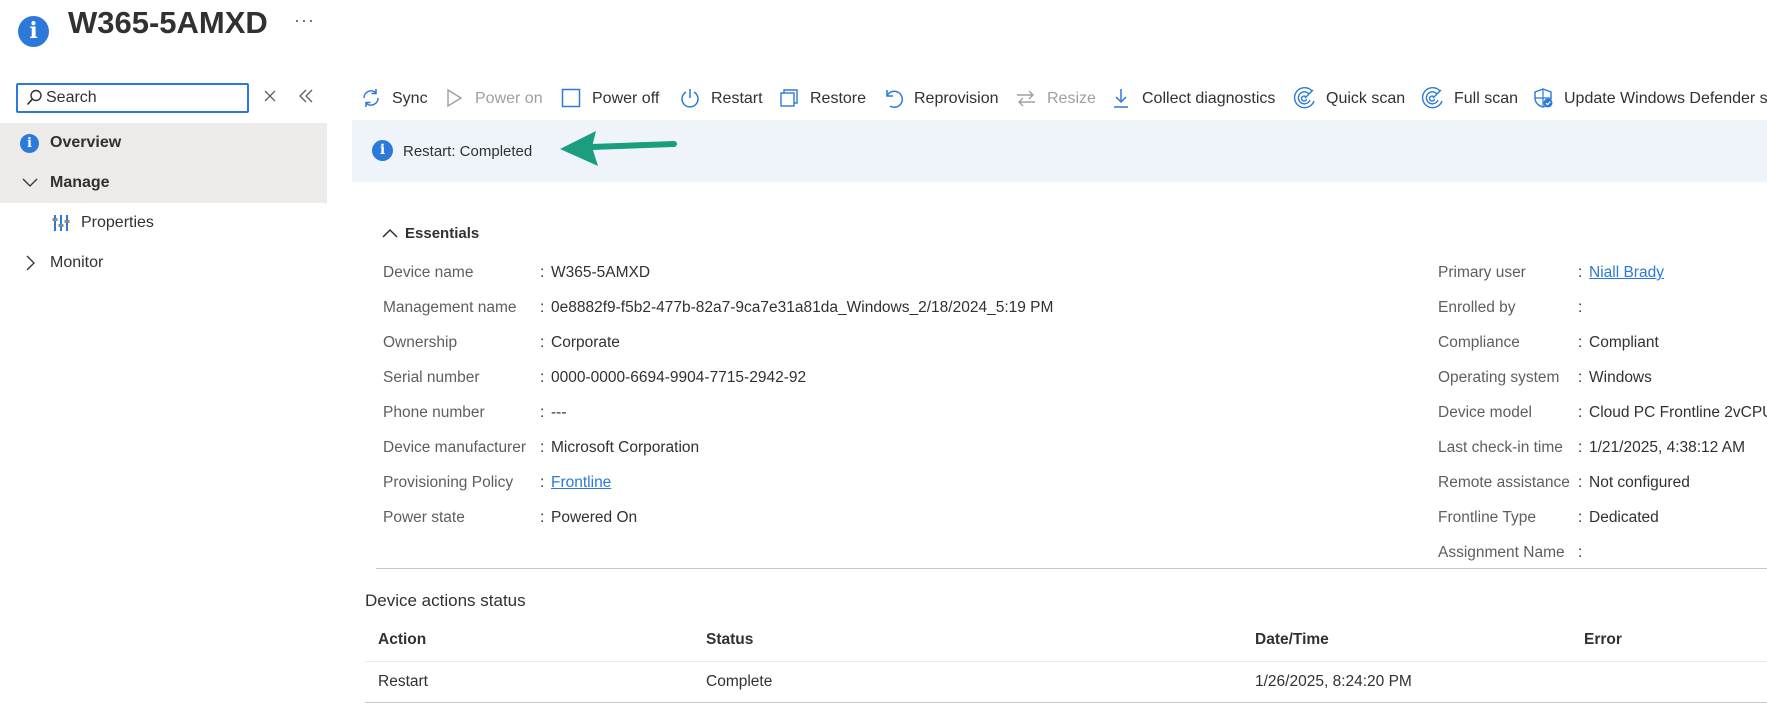  What do you see at coordinates (1487, 517) in the screenshot?
I see `prop-key: Frontline Type` at bounding box center [1487, 517].